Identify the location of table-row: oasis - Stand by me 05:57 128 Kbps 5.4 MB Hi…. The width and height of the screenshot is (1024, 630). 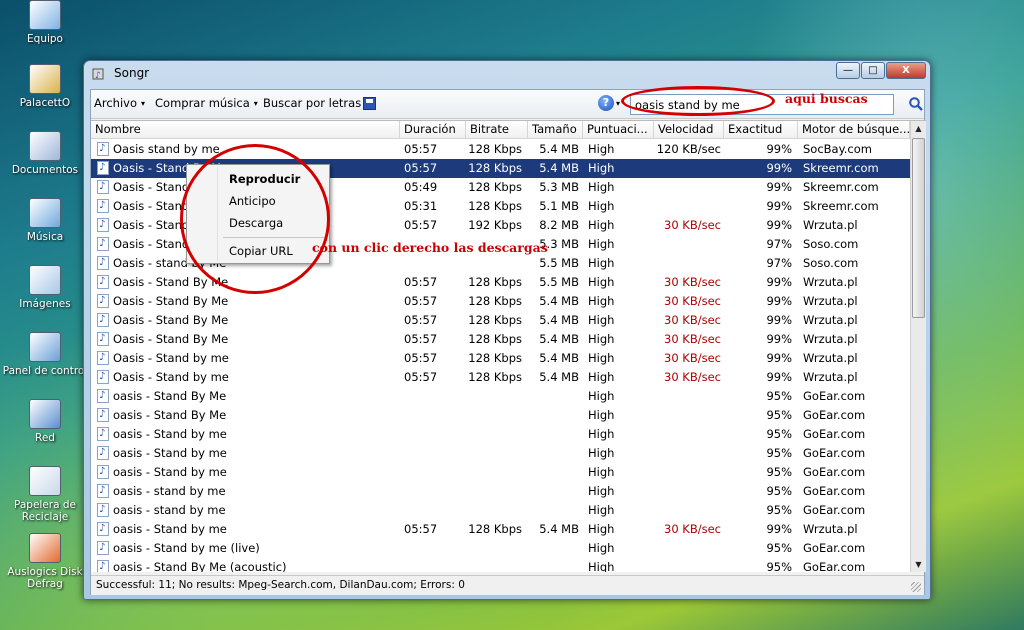
(500, 529).